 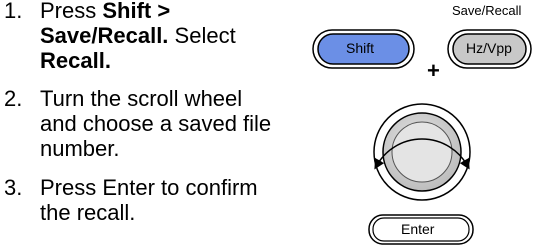 I want to click on enter-key-label: Enter, so click(x=418, y=229).